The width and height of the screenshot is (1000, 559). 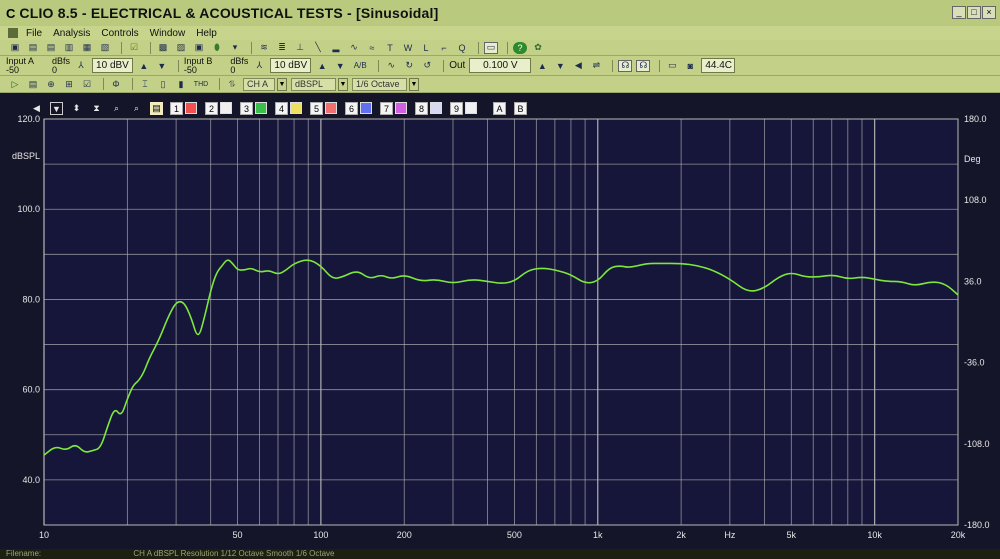 I want to click on print-icon: ▧, so click(x=105, y=48).